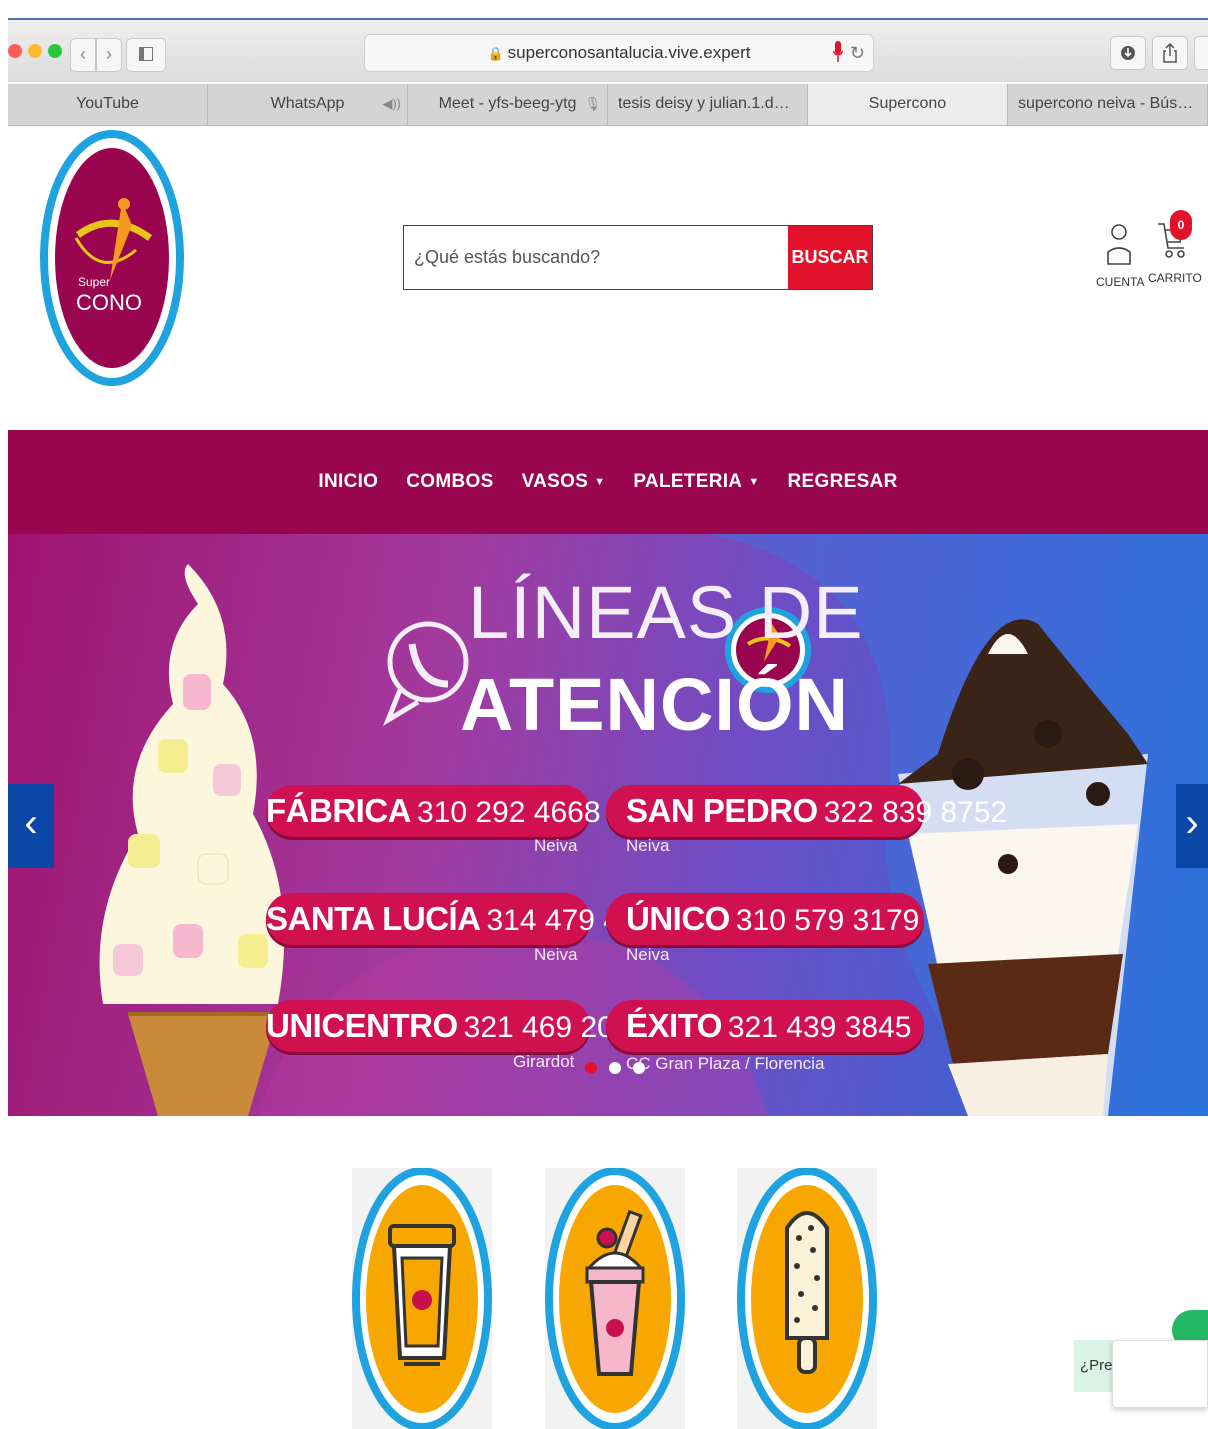 This screenshot has width=1208, height=1429. What do you see at coordinates (1201, 53) in the screenshot?
I see `tab-overview-button` at bounding box center [1201, 53].